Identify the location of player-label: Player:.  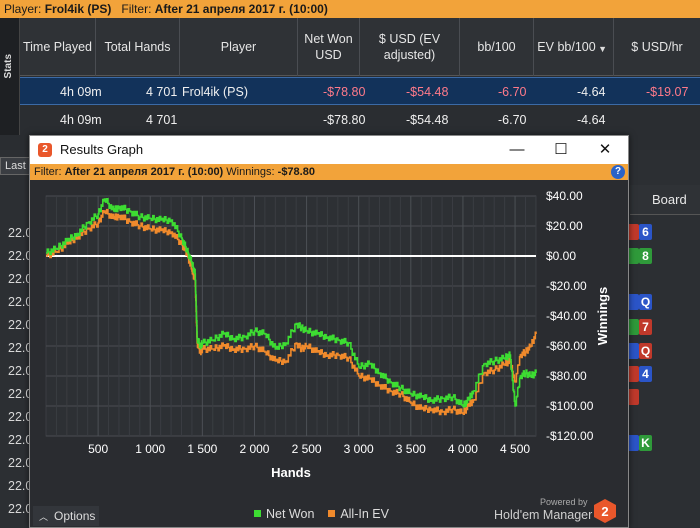
(23, 9).